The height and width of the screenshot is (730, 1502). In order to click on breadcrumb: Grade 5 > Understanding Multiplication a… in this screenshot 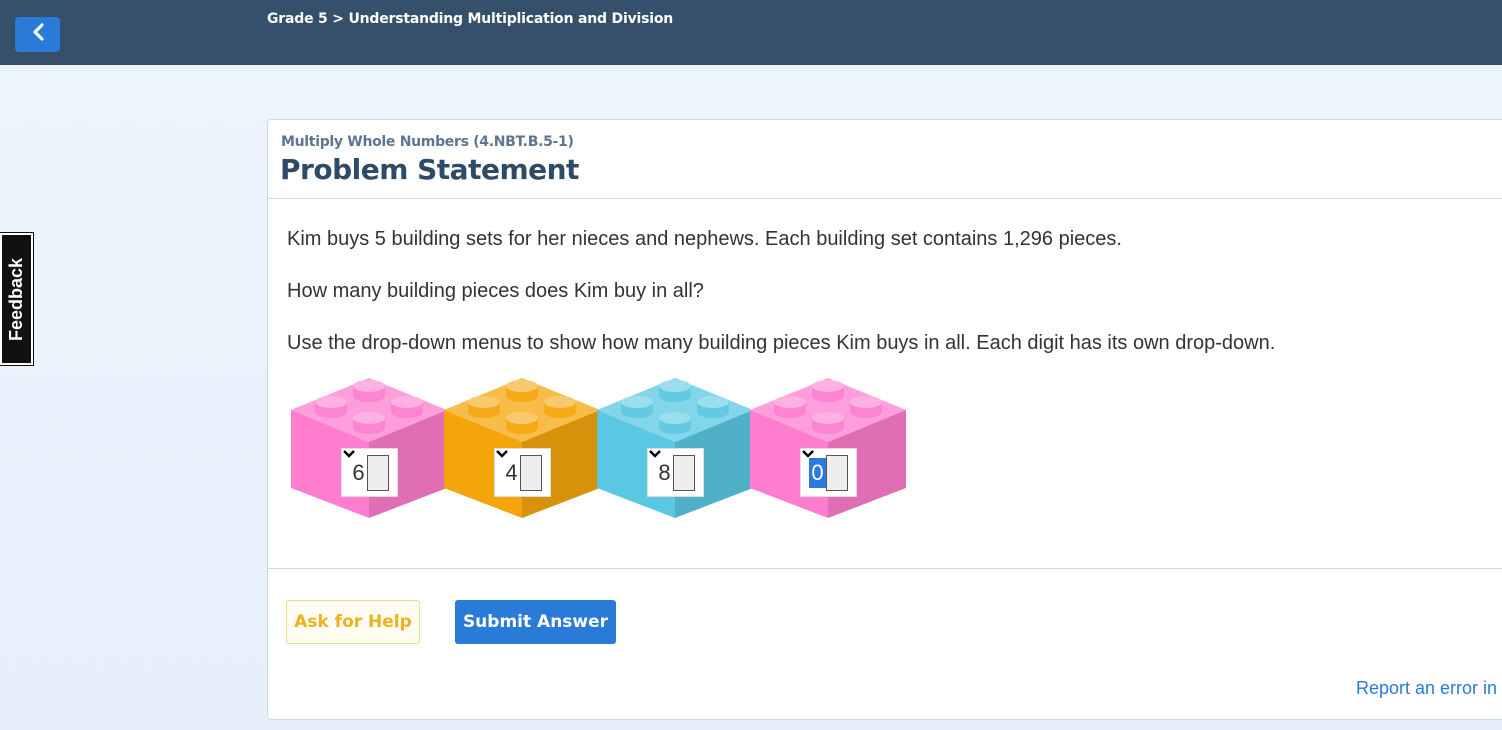, I will do `click(470, 19)`.